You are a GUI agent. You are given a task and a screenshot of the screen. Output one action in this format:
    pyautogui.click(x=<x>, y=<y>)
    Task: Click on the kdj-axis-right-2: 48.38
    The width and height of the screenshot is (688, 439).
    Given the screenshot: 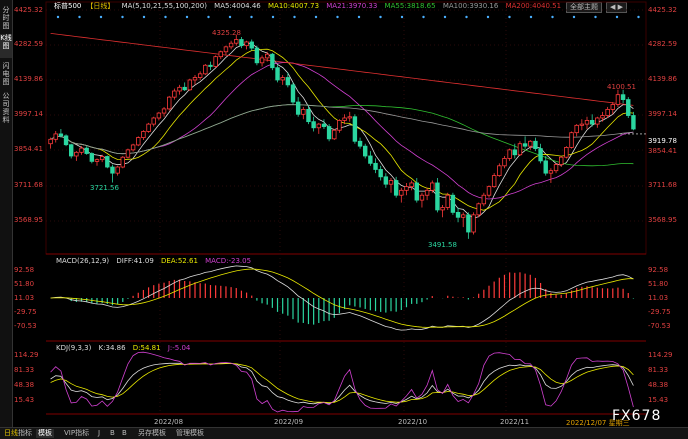 What is the action you would take?
    pyautogui.click(x=658, y=385)
    